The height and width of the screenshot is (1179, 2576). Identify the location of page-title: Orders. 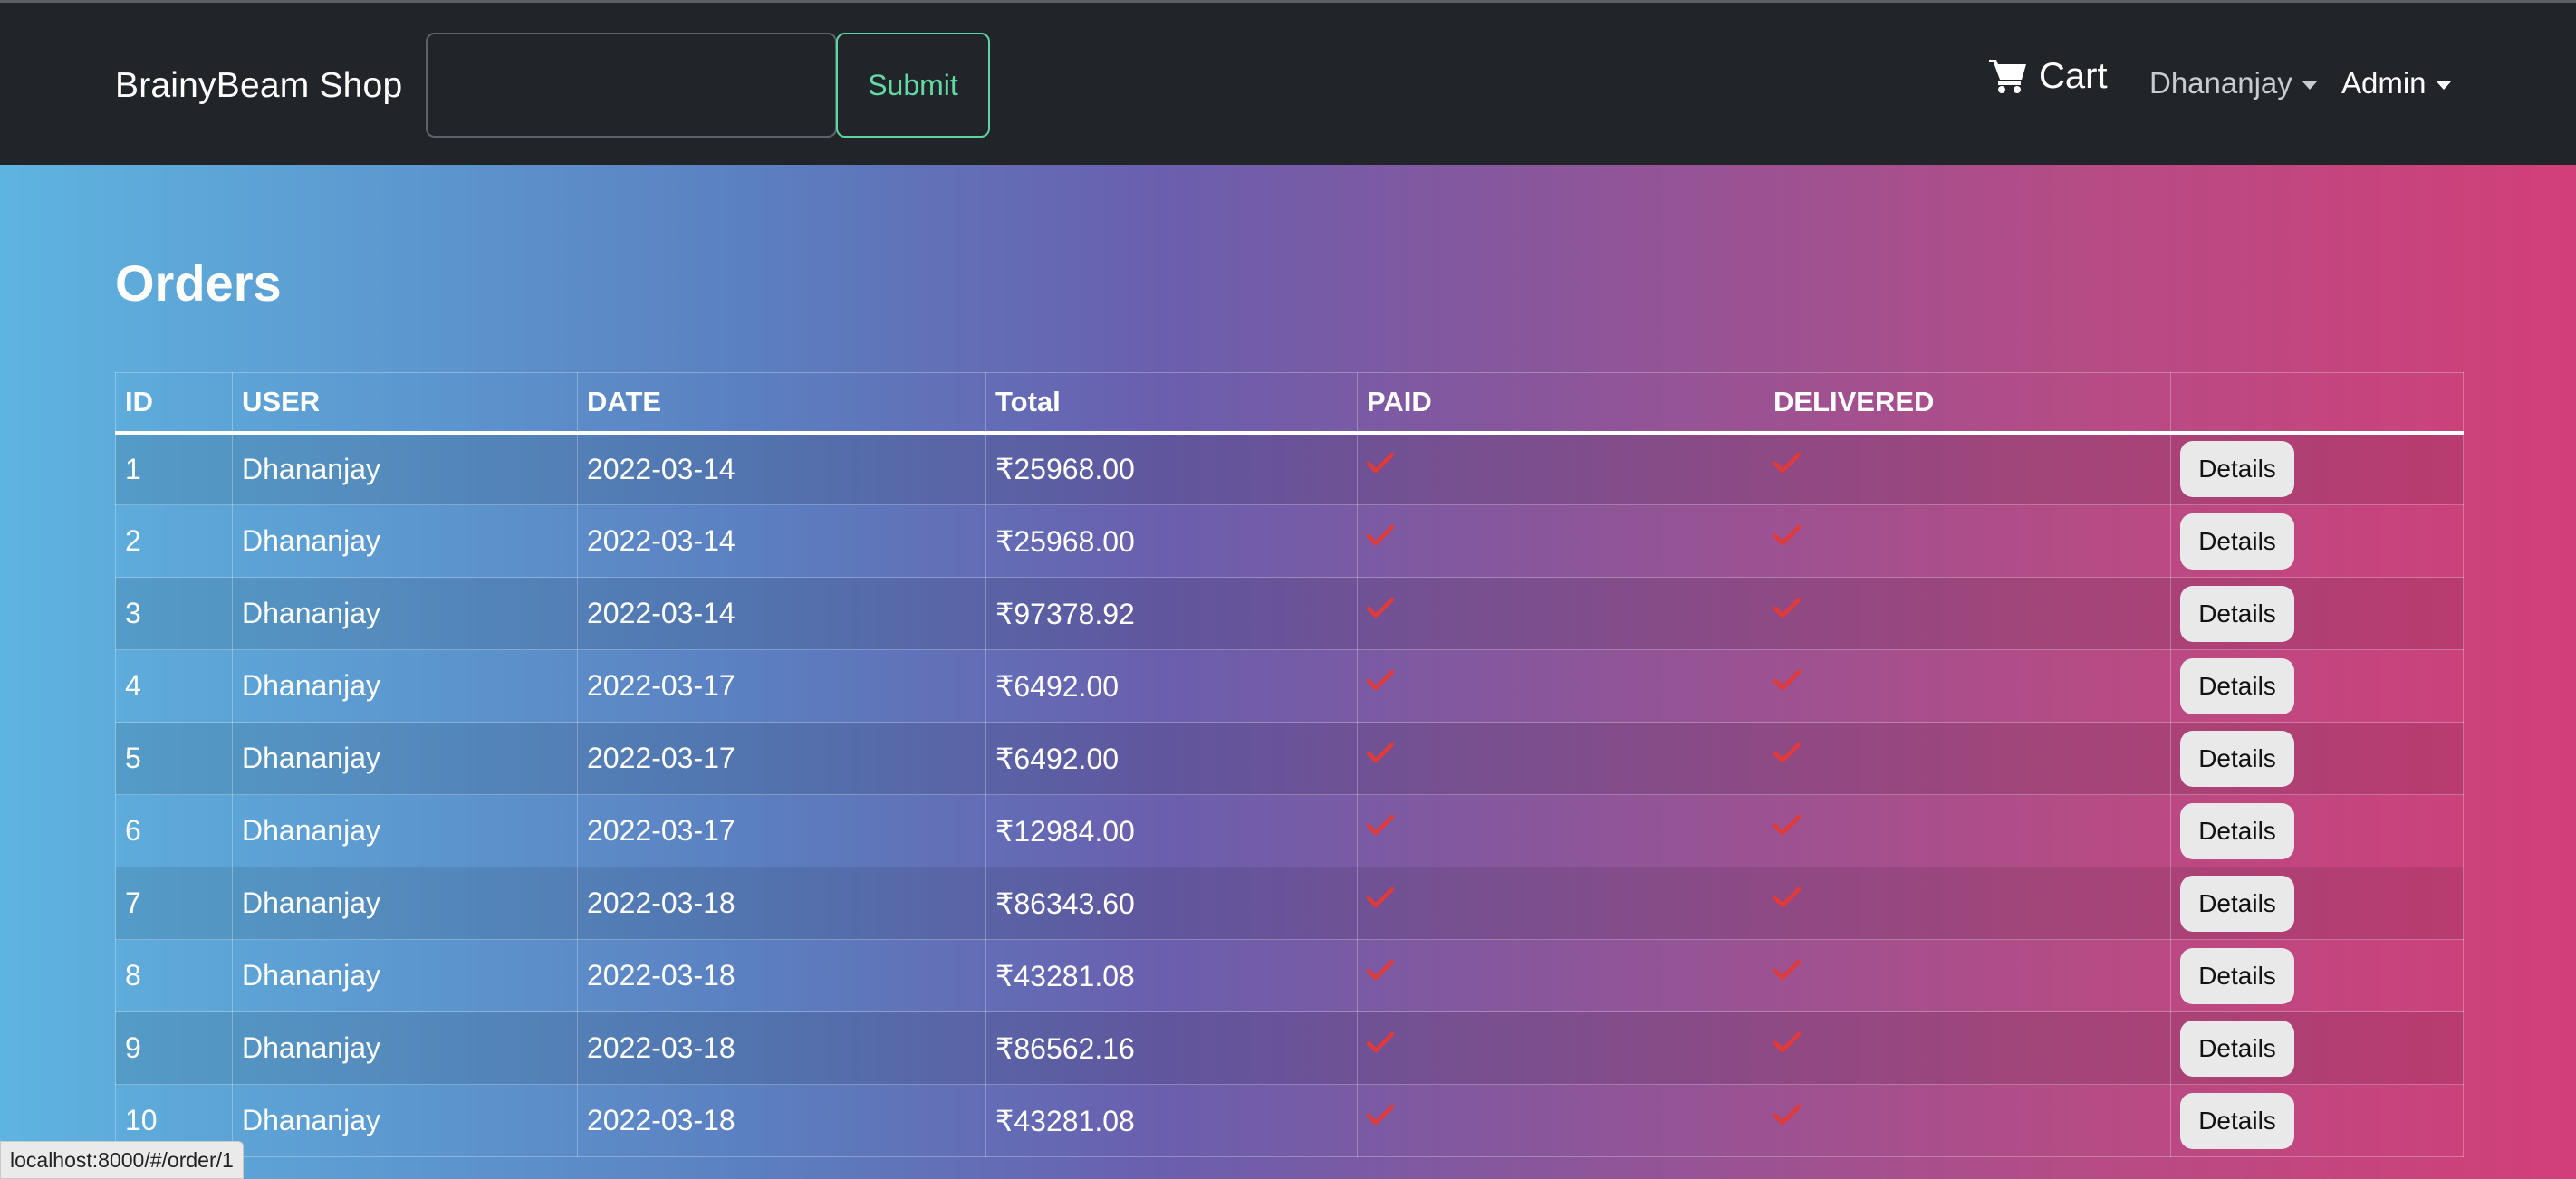
(198, 283).